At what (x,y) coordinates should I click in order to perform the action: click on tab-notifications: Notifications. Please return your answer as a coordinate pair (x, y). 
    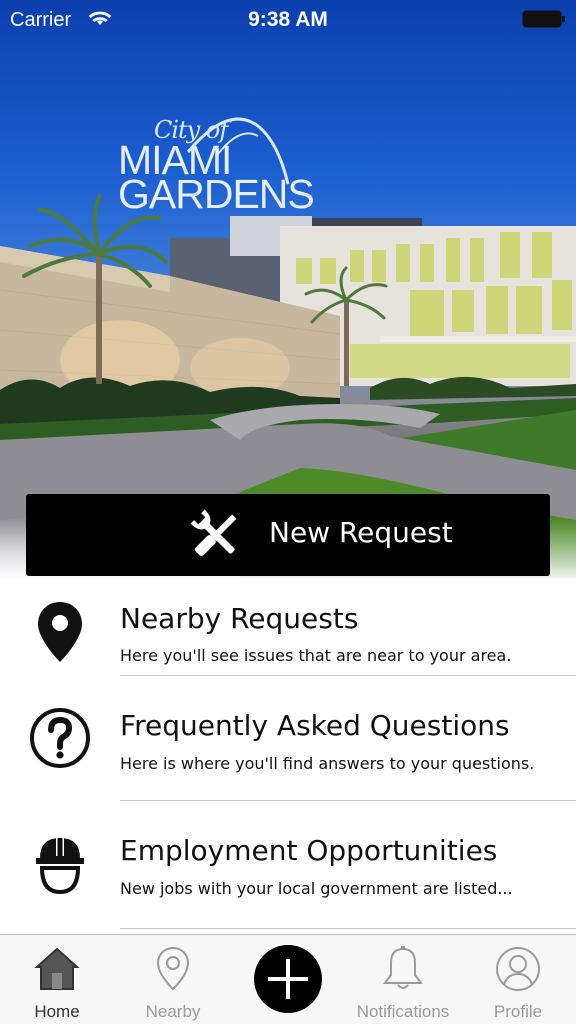
    Looking at the image, I should click on (403, 979).